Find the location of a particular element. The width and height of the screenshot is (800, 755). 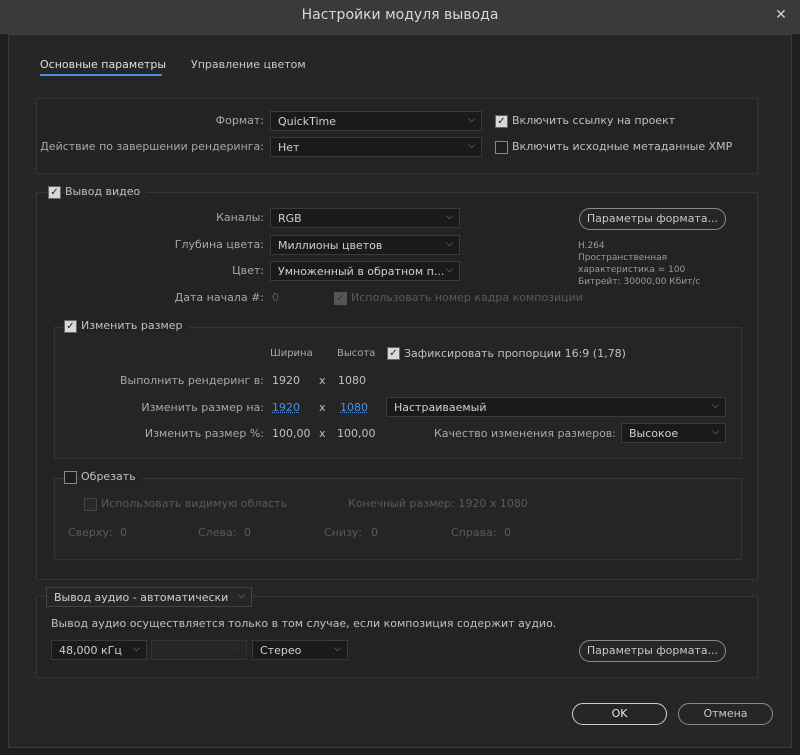

use-comp-frame-checkbox: ✓ is located at coordinates (340, 298).